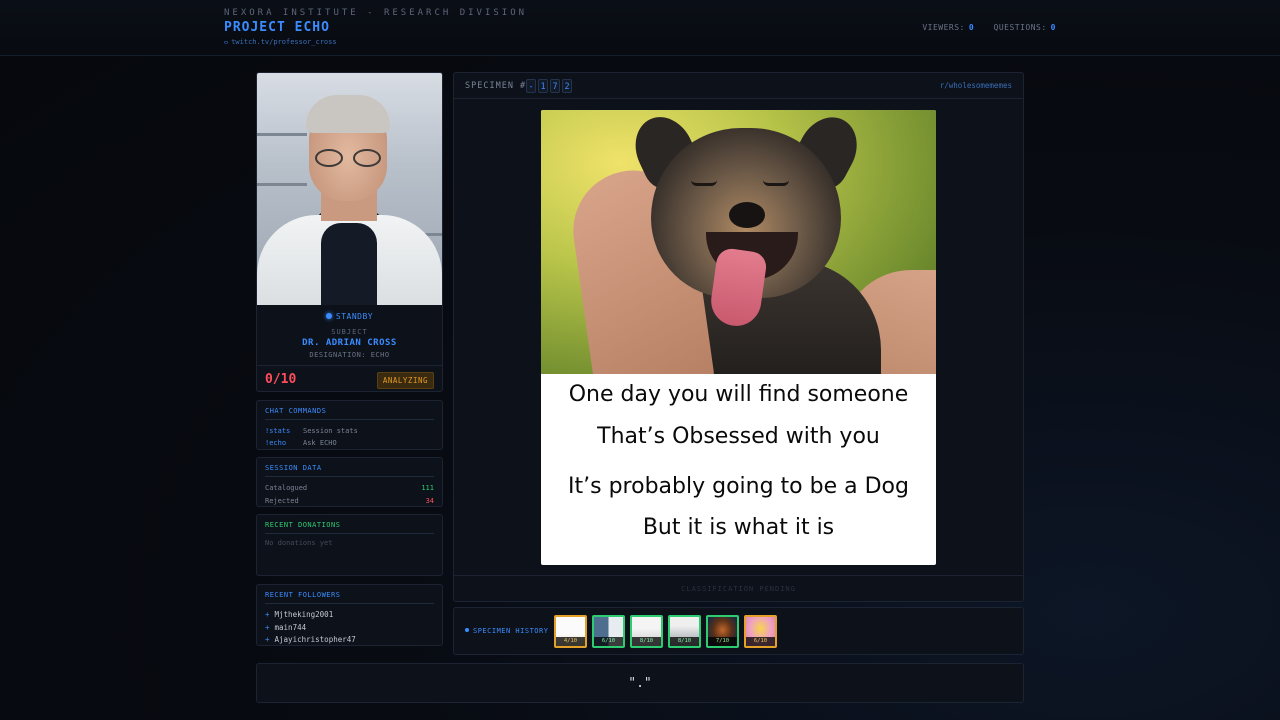  What do you see at coordinates (299, 543) in the screenshot?
I see `donations-empty-message: No donations yet` at bounding box center [299, 543].